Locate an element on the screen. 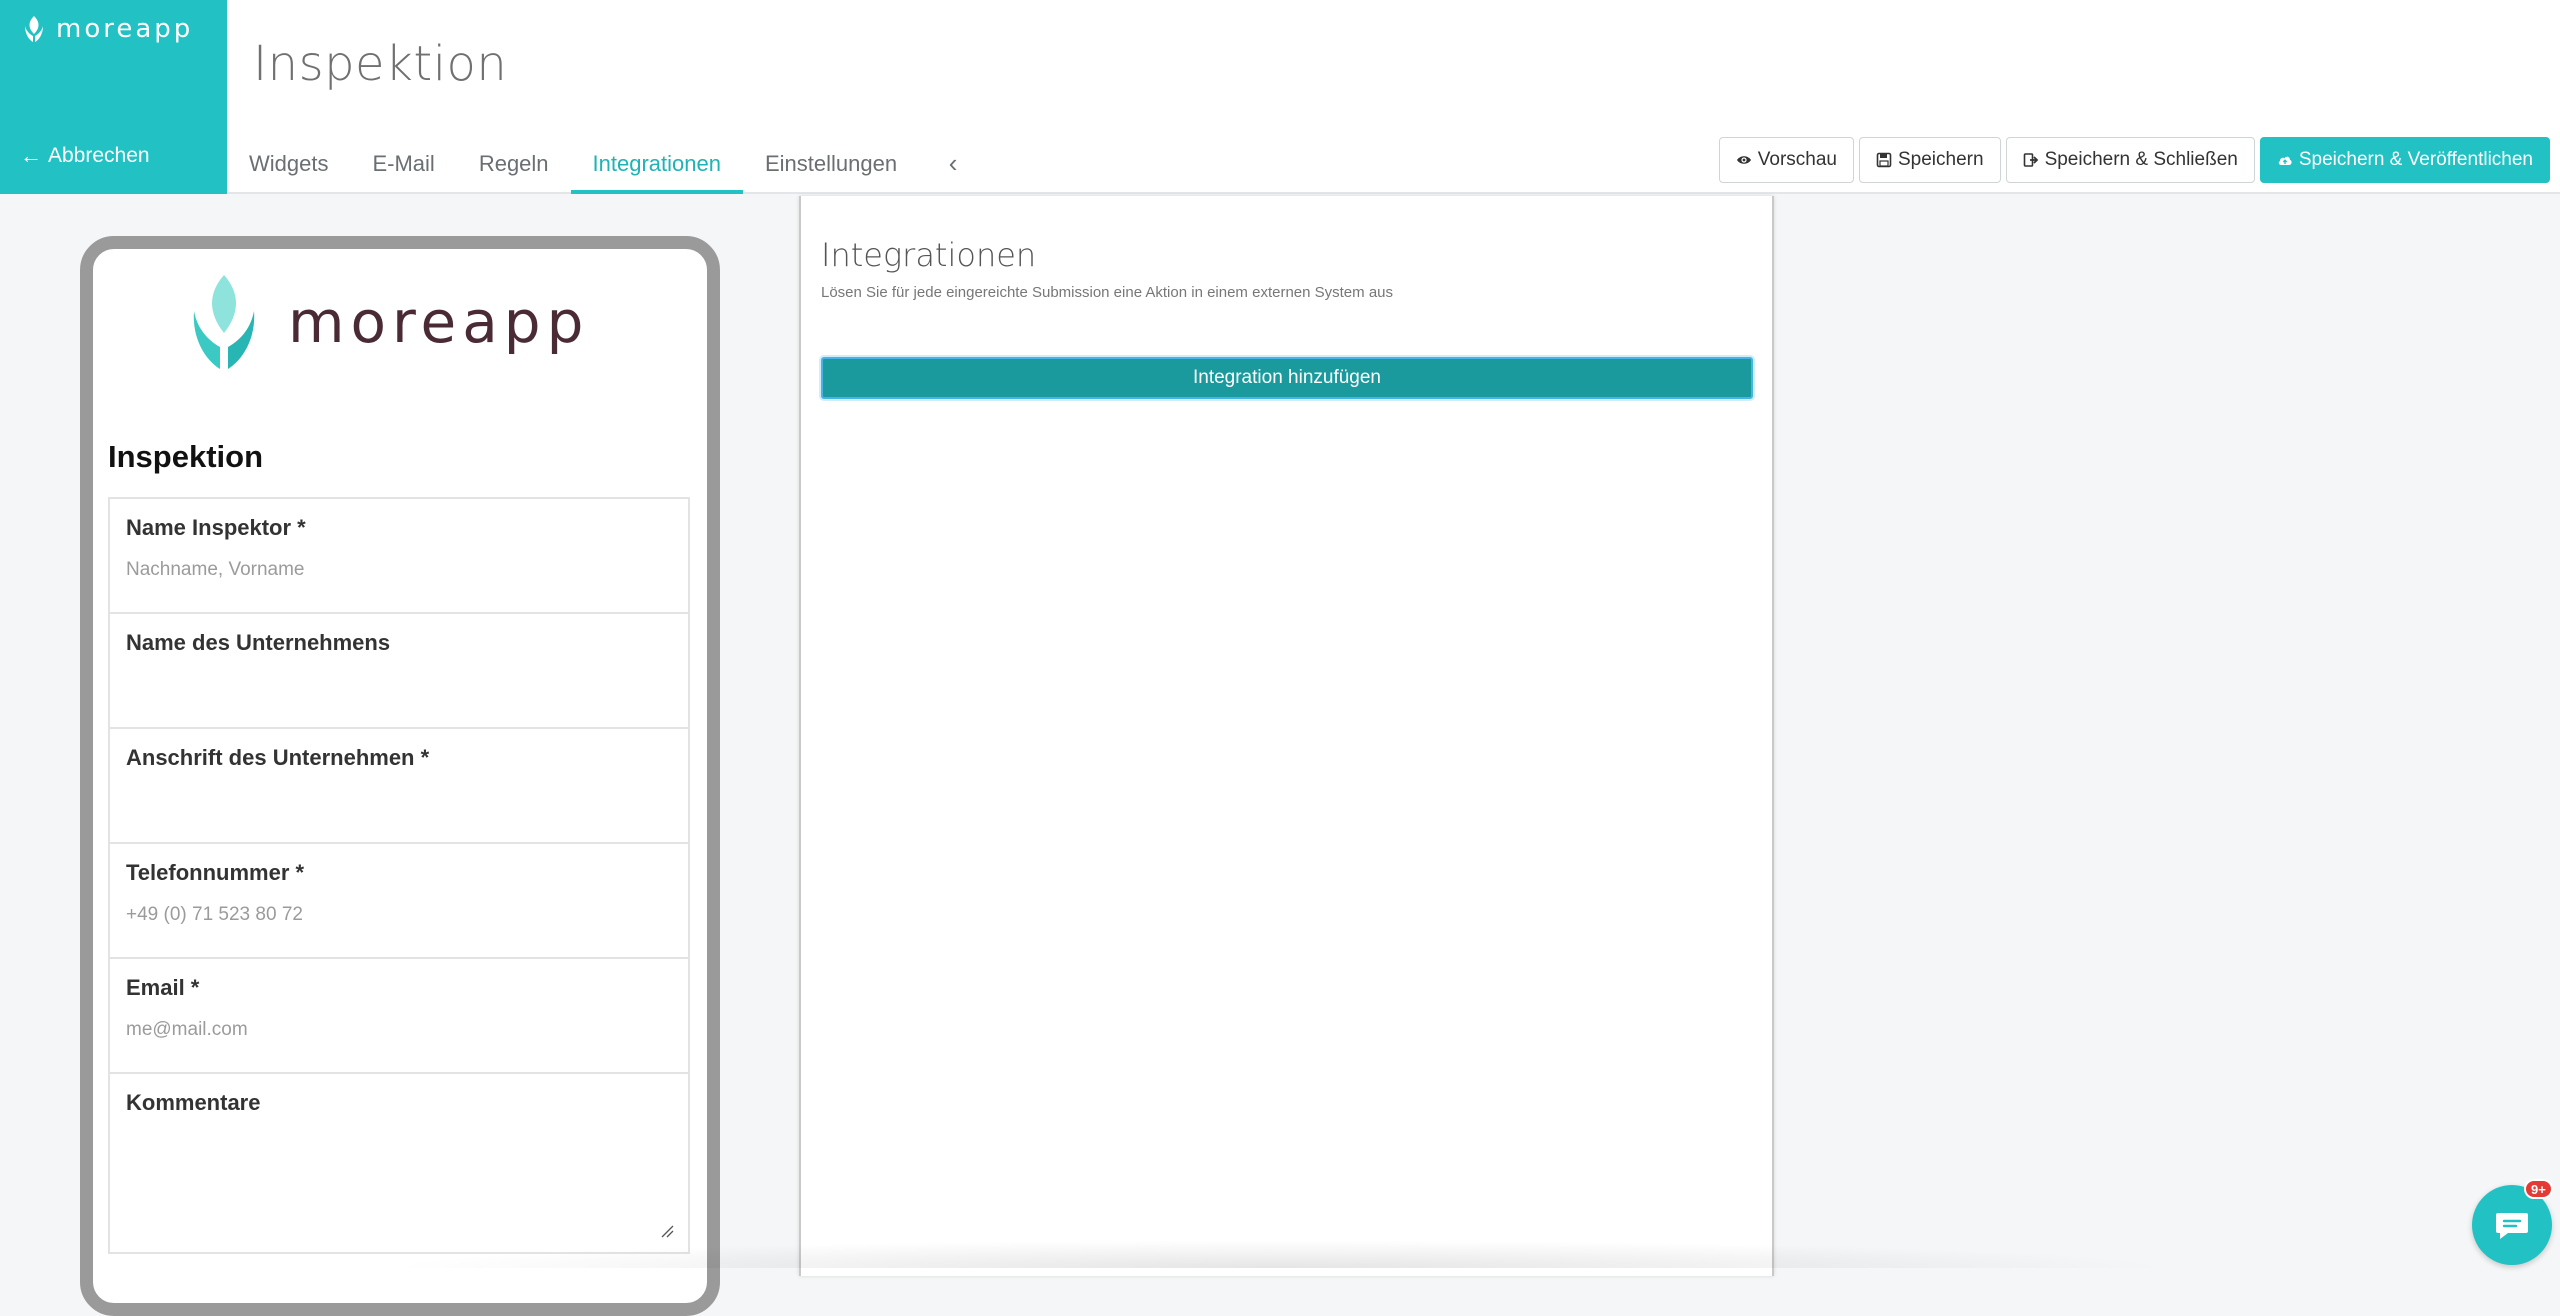 This screenshot has width=2560, height=1316. field-company-address: Anschrift des Unternehmen * is located at coordinates (399, 786).